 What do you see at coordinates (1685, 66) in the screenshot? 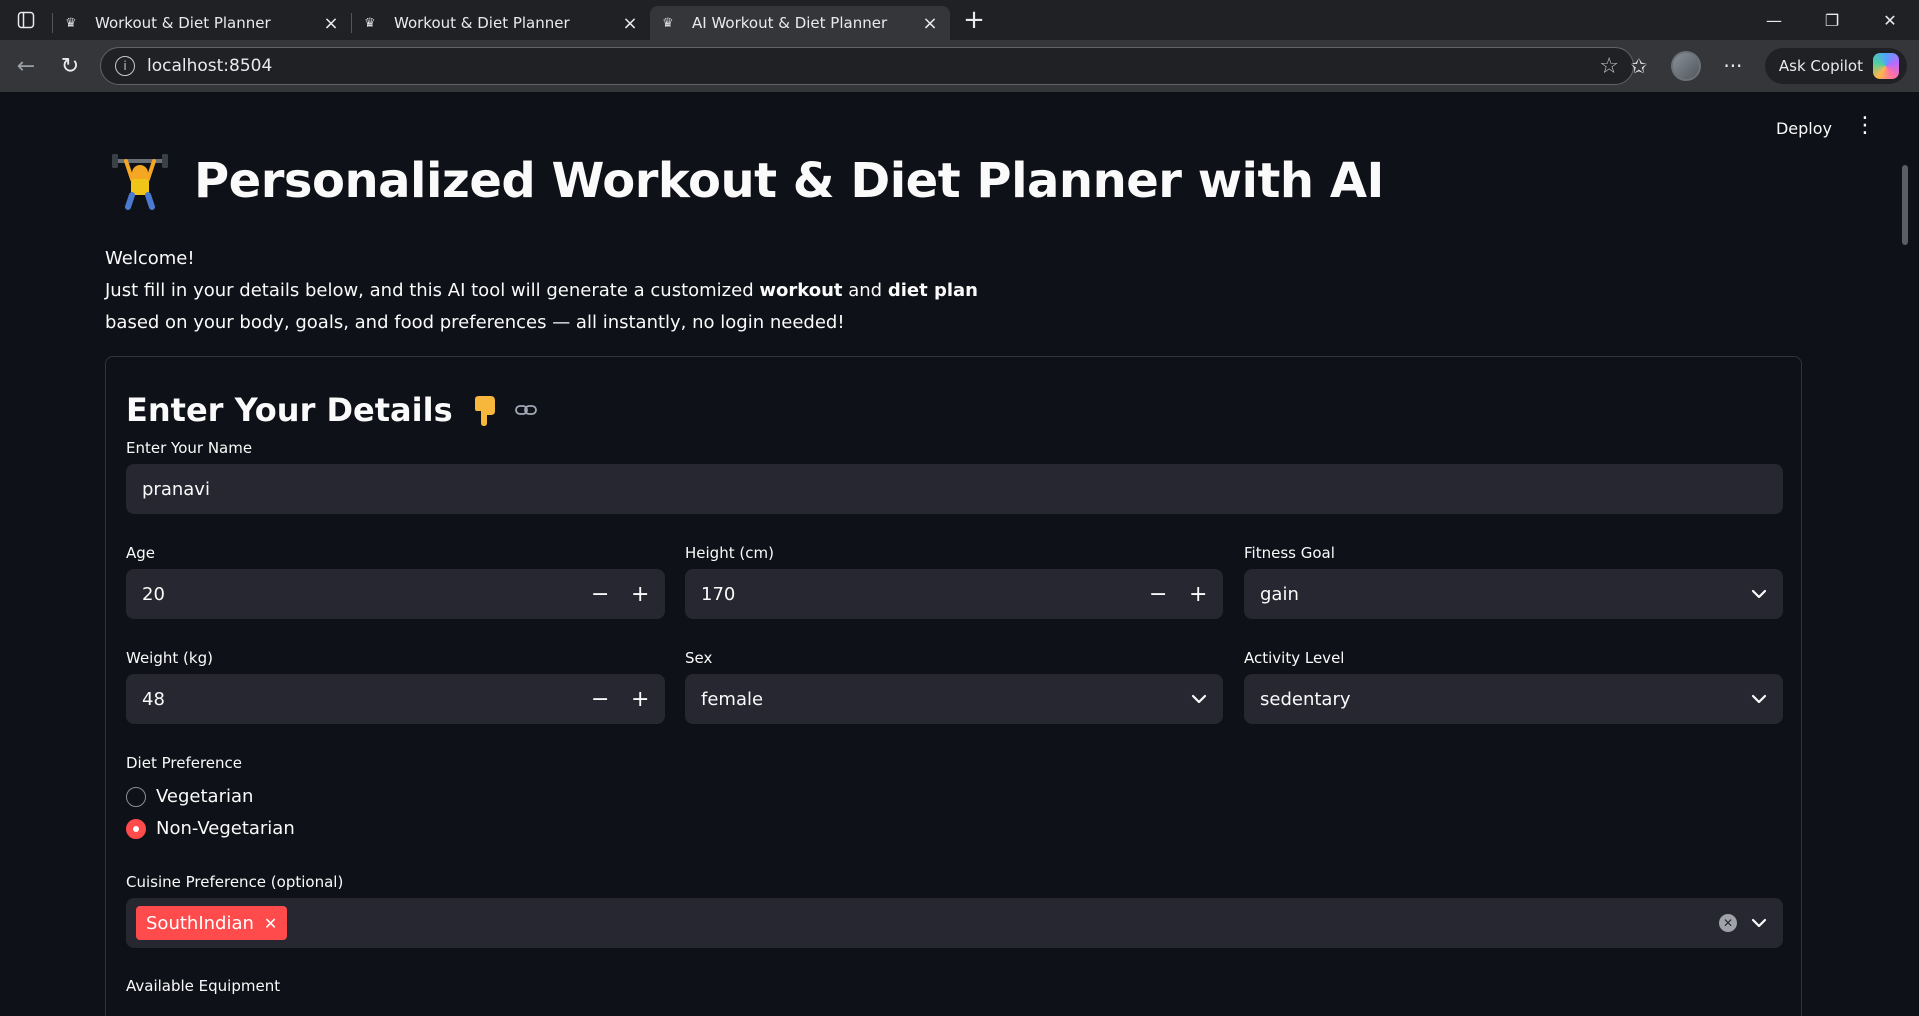
I see `profile-avatar` at bounding box center [1685, 66].